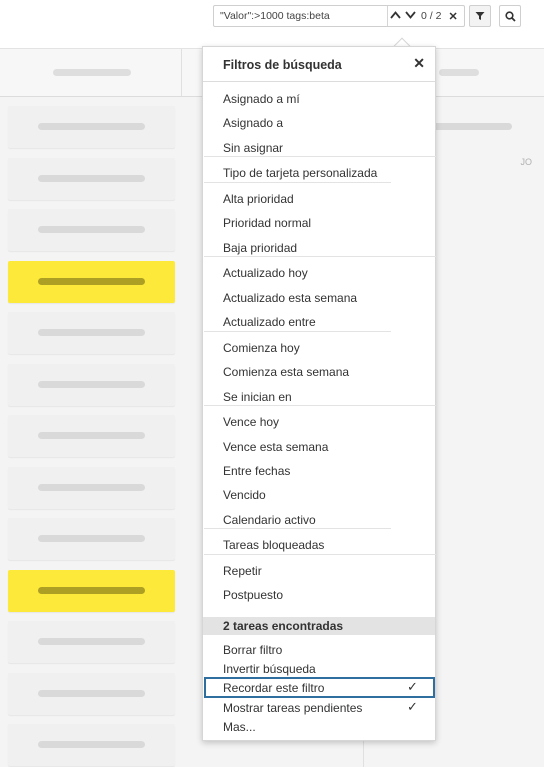  What do you see at coordinates (273, 688) in the screenshot?
I see `filter-action: Recordar este filtro` at bounding box center [273, 688].